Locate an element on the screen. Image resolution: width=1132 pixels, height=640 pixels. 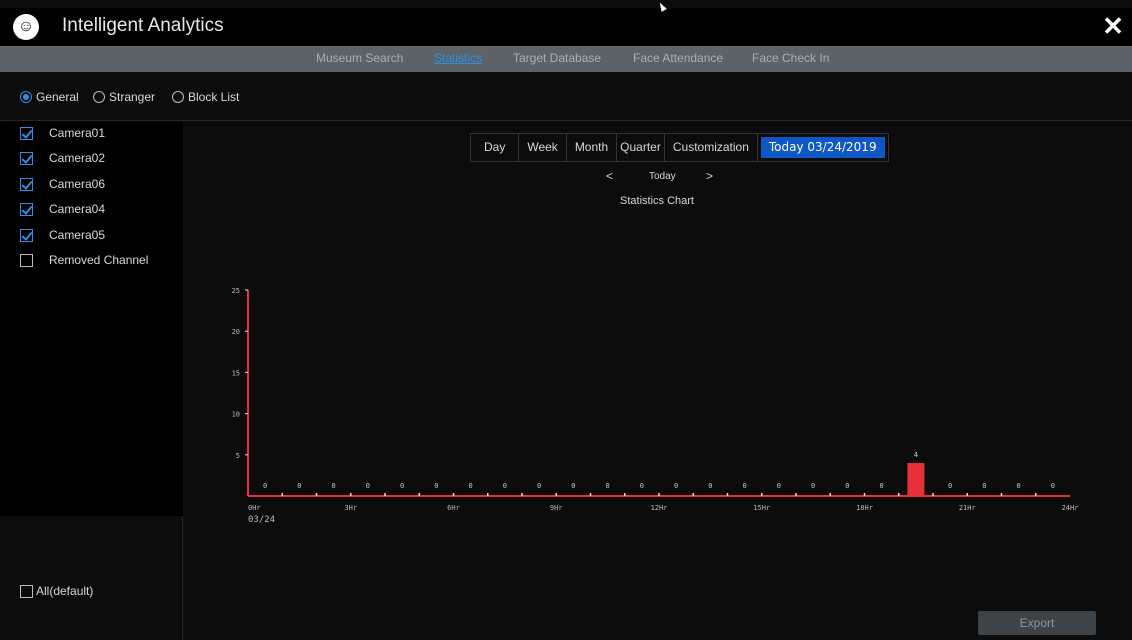
camera-item: Camera04 is located at coordinates (62, 209).